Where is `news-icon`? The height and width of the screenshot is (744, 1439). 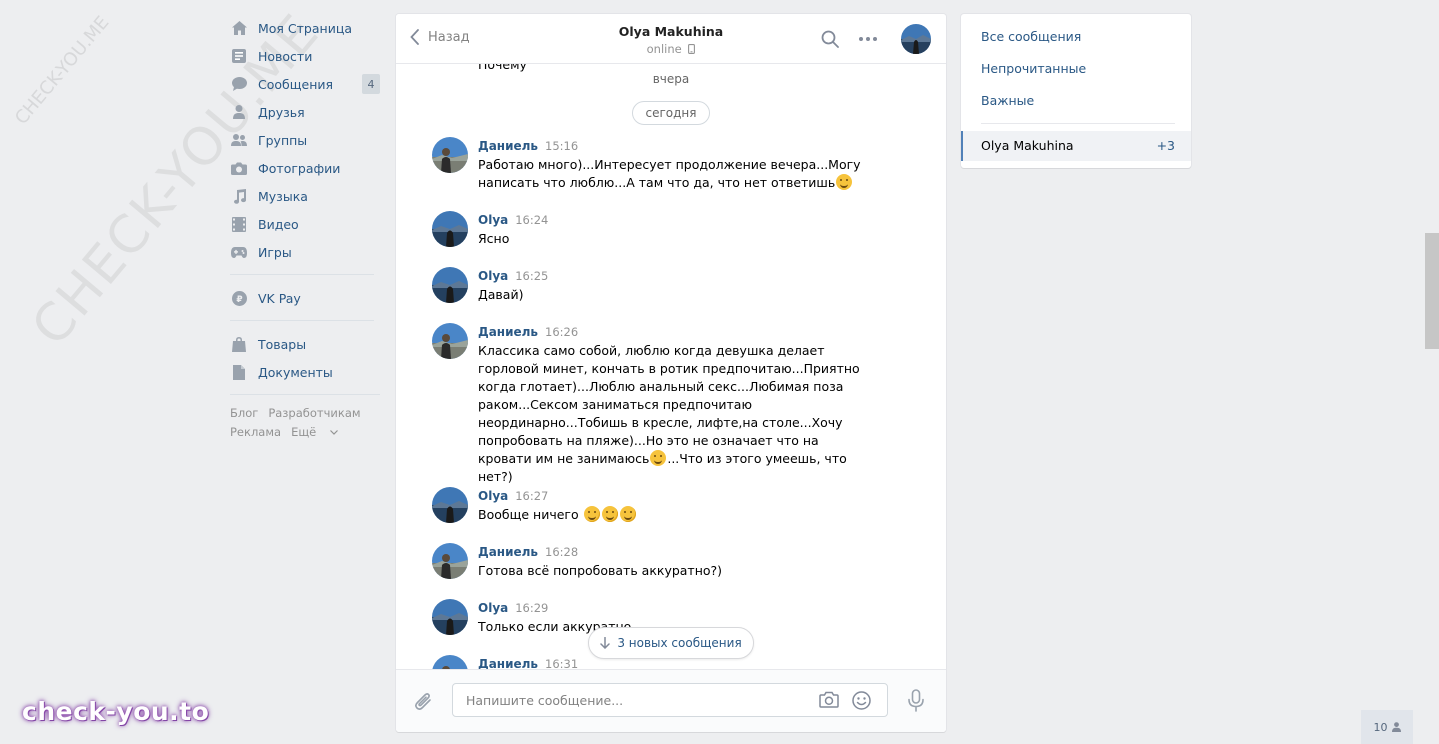 news-icon is located at coordinates (239, 56).